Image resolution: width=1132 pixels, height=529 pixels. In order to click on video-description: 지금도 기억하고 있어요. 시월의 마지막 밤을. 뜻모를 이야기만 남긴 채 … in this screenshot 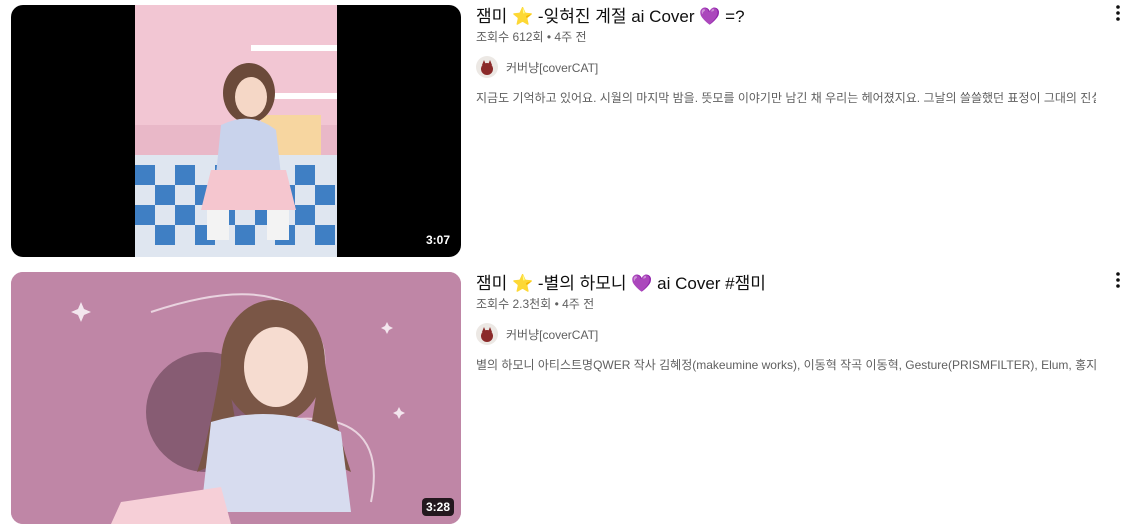, I will do `click(786, 98)`.